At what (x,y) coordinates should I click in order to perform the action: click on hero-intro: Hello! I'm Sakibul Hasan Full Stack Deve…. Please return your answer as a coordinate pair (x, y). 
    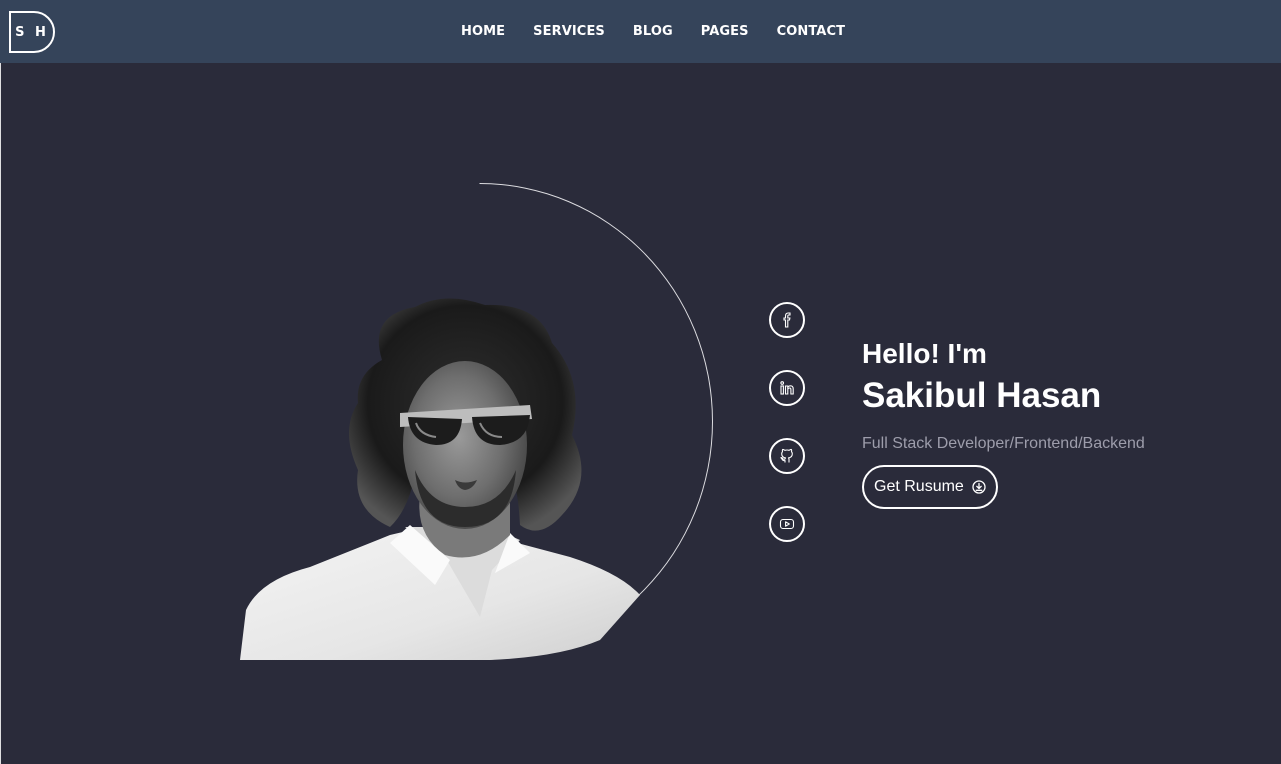
    Looking at the image, I should click on (1003, 422).